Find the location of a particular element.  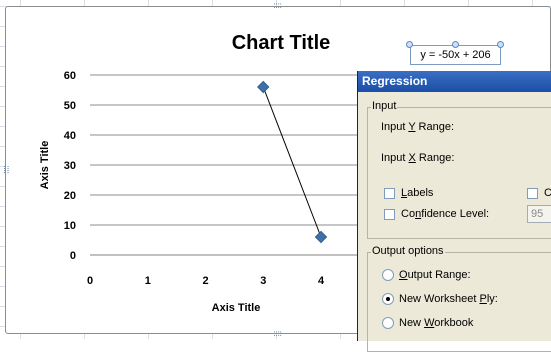

new-workbook-label: New Workbook is located at coordinates (436, 323).